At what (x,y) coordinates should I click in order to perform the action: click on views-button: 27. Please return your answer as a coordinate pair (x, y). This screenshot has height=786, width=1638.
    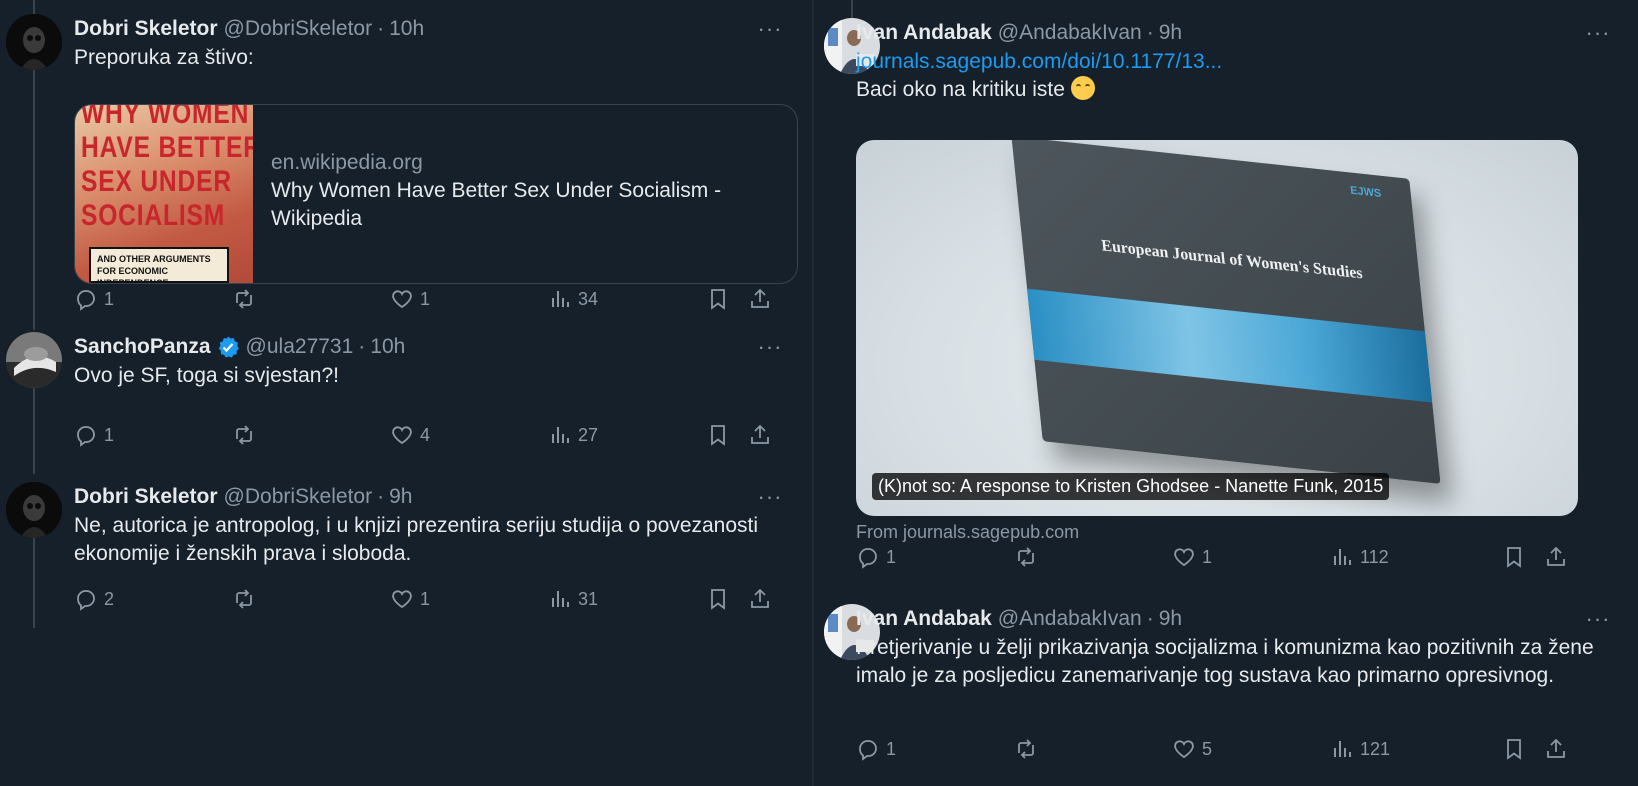
    Looking at the image, I should click on (627, 435).